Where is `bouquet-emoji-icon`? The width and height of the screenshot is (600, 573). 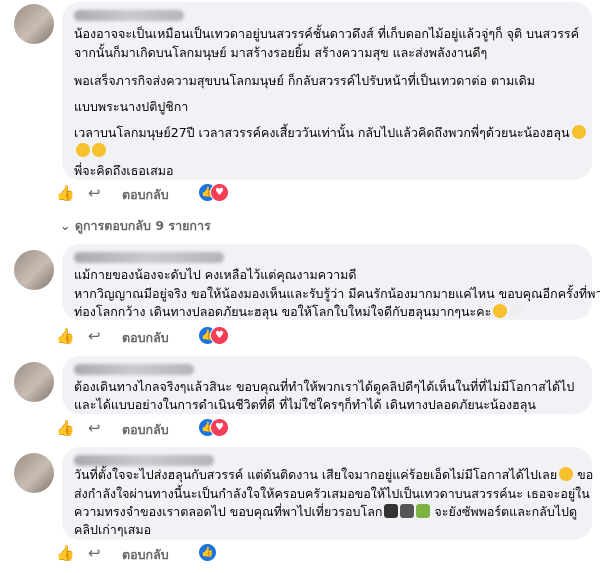
bouquet-emoji-icon is located at coordinates (423, 511).